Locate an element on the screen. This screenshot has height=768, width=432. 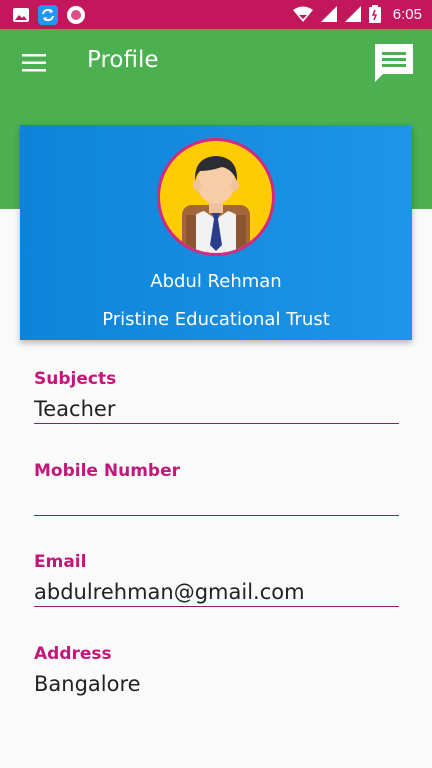
hamburger-menu-icon is located at coordinates (34, 63).